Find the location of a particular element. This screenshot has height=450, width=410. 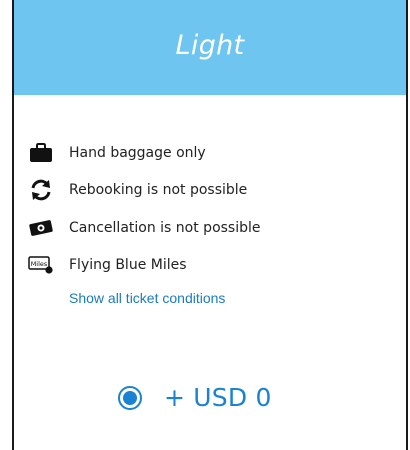

feature-label: Hand baggage only is located at coordinates (137, 152).